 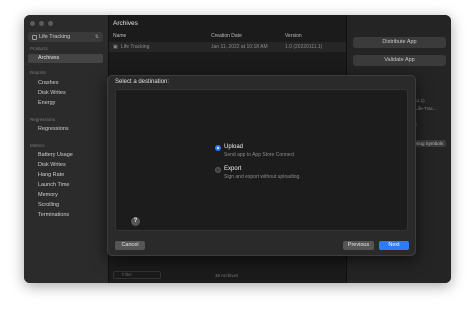 What do you see at coordinates (37, 145) in the screenshot?
I see `section-header-metrics: Metrics` at bounding box center [37, 145].